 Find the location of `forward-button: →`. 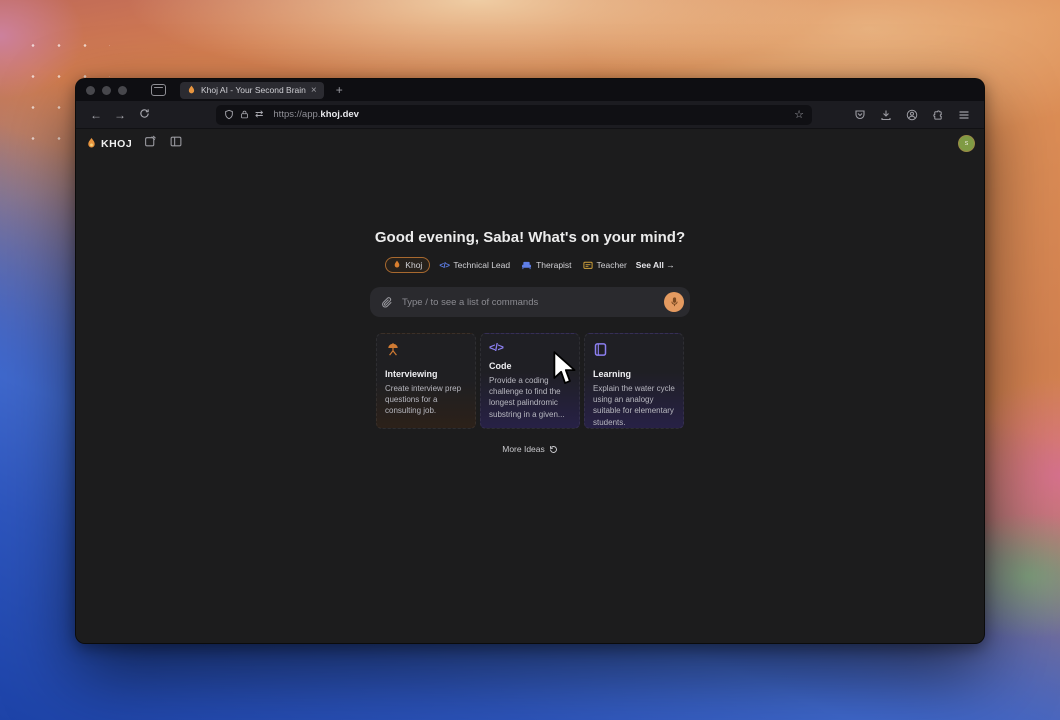

forward-button: → is located at coordinates (120, 115).